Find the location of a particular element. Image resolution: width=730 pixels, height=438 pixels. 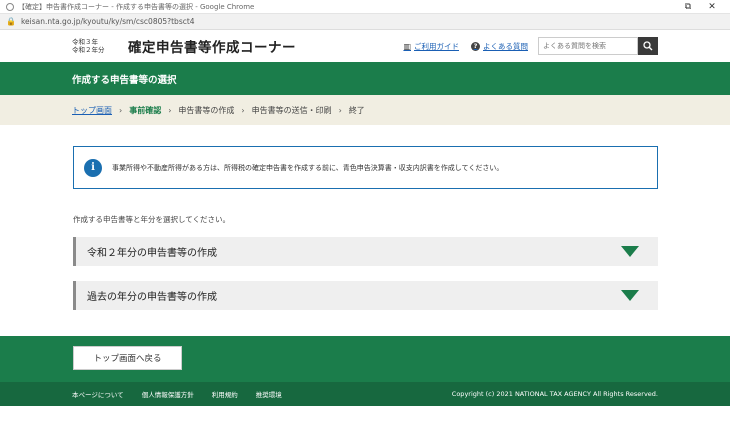

accordion-label: 過去の年分の申告書等の作成 is located at coordinates (152, 297).